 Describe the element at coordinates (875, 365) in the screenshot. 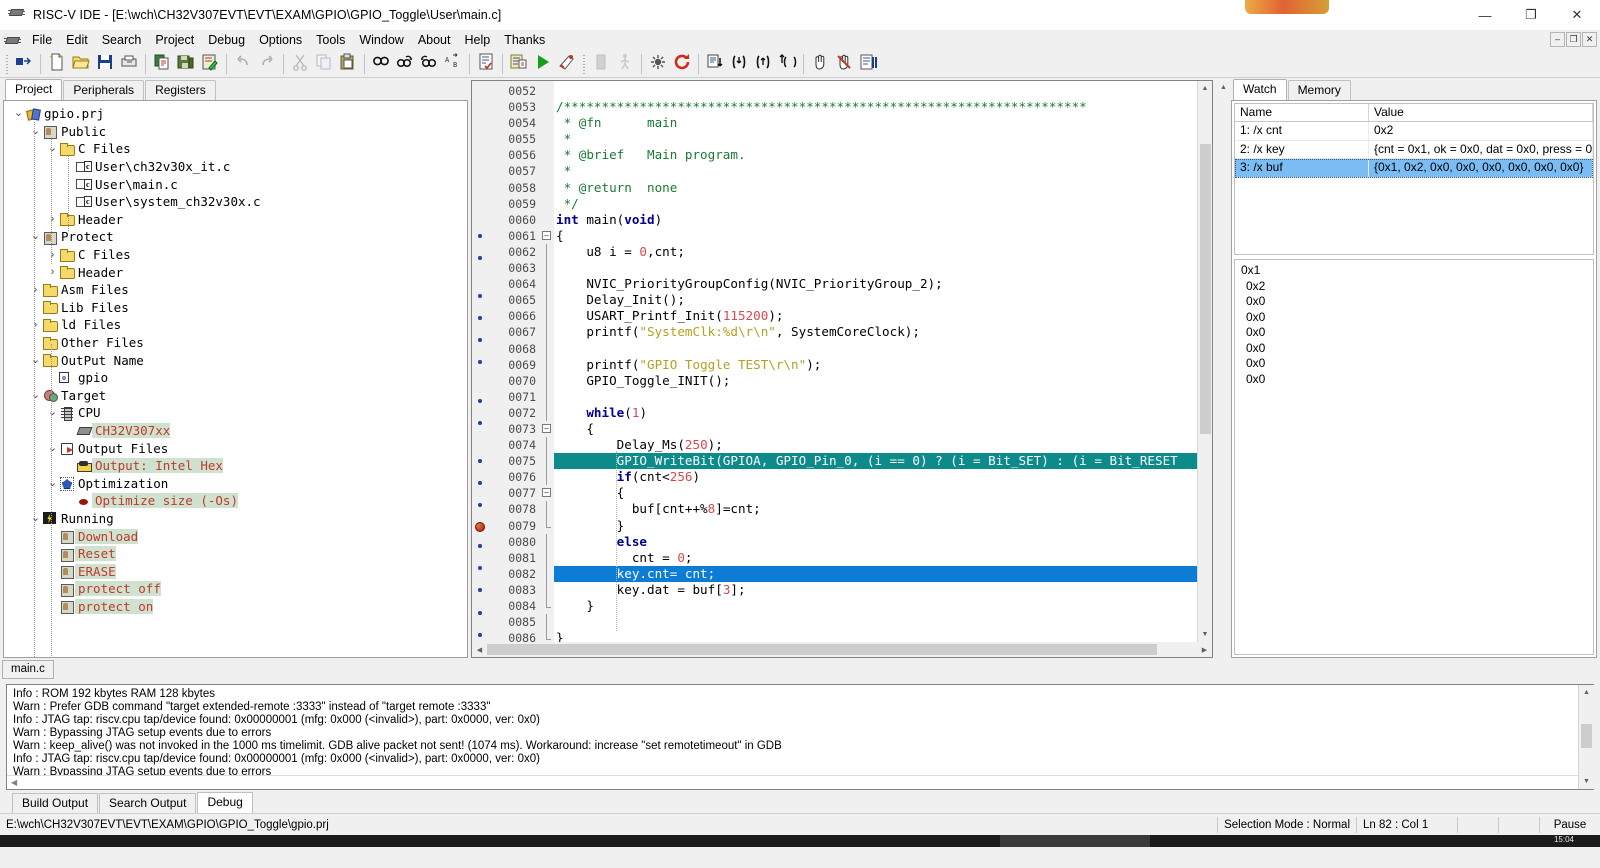

I see `code-line: printf("GPIO Toggle TEST\r\n");` at that location.